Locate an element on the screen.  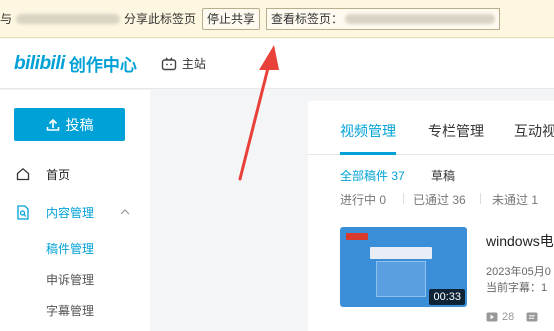
tab-interactive-video: 互动视 is located at coordinates (534, 131).